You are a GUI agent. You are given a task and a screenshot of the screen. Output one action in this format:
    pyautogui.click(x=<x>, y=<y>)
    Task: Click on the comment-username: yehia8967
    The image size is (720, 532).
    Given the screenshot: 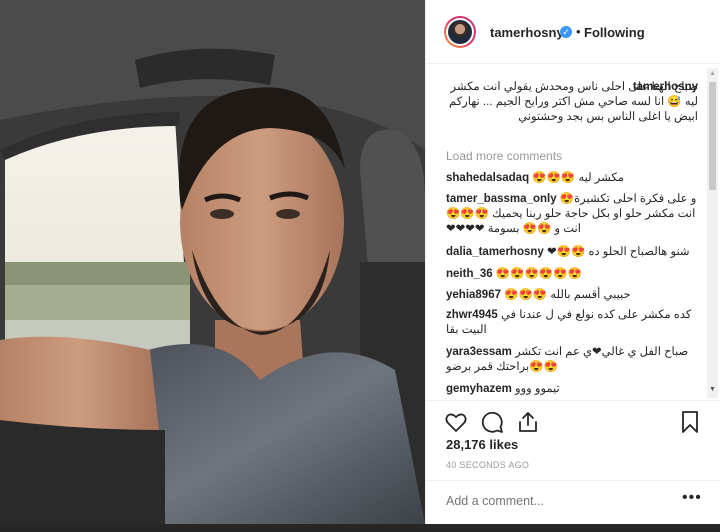 What is the action you would take?
    pyautogui.click(x=473, y=295)
    